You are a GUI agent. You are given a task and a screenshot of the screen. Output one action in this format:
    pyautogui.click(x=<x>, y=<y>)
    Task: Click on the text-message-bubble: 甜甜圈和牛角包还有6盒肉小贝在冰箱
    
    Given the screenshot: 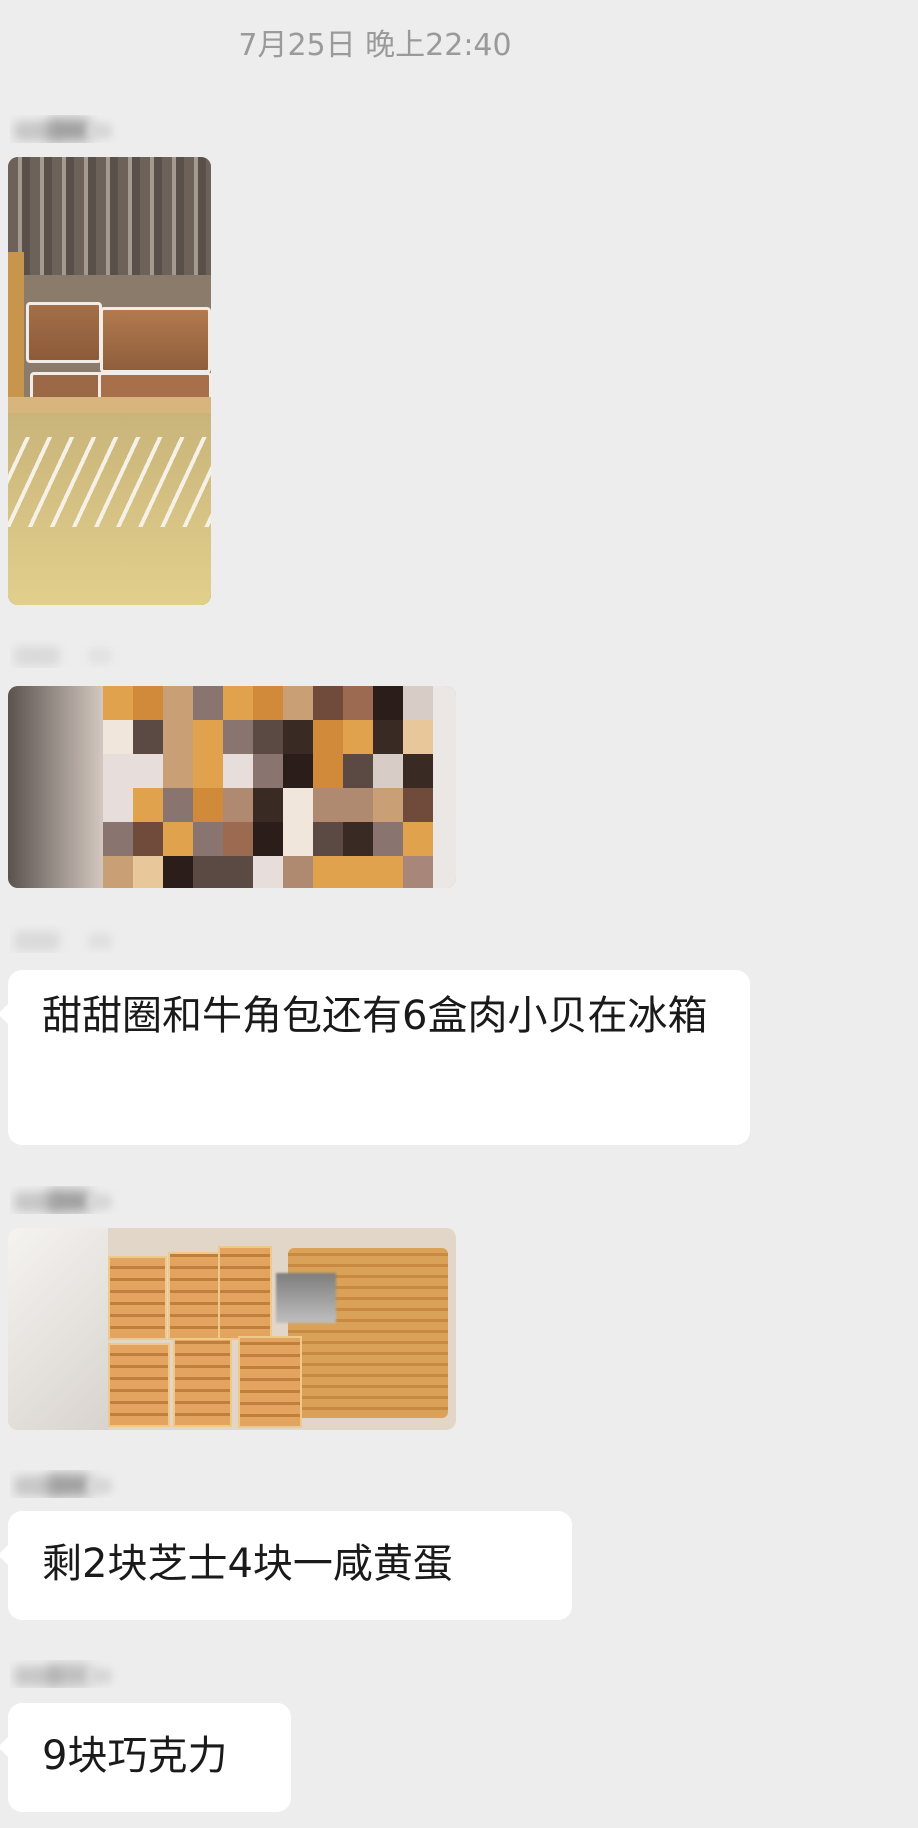 What is the action you would take?
    pyautogui.click(x=375, y=1057)
    